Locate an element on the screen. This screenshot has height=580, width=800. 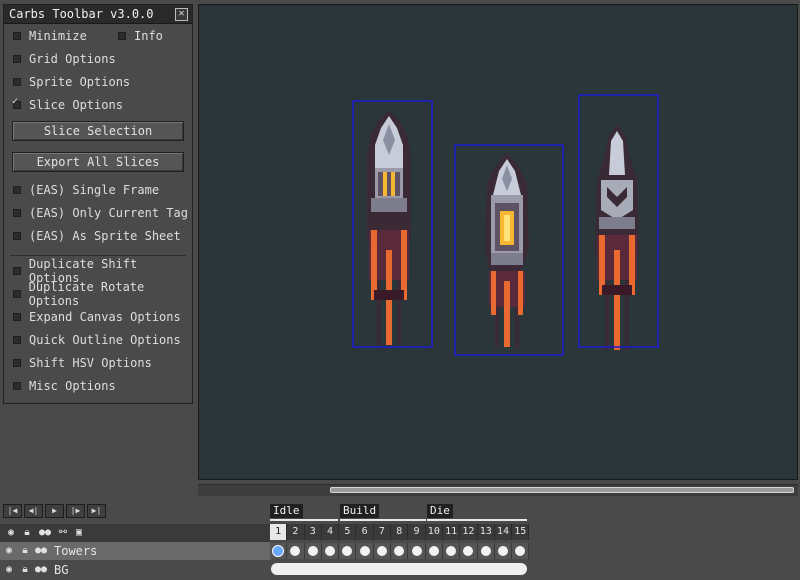
first-frame-icon: |◀ is located at coordinates (12, 511).